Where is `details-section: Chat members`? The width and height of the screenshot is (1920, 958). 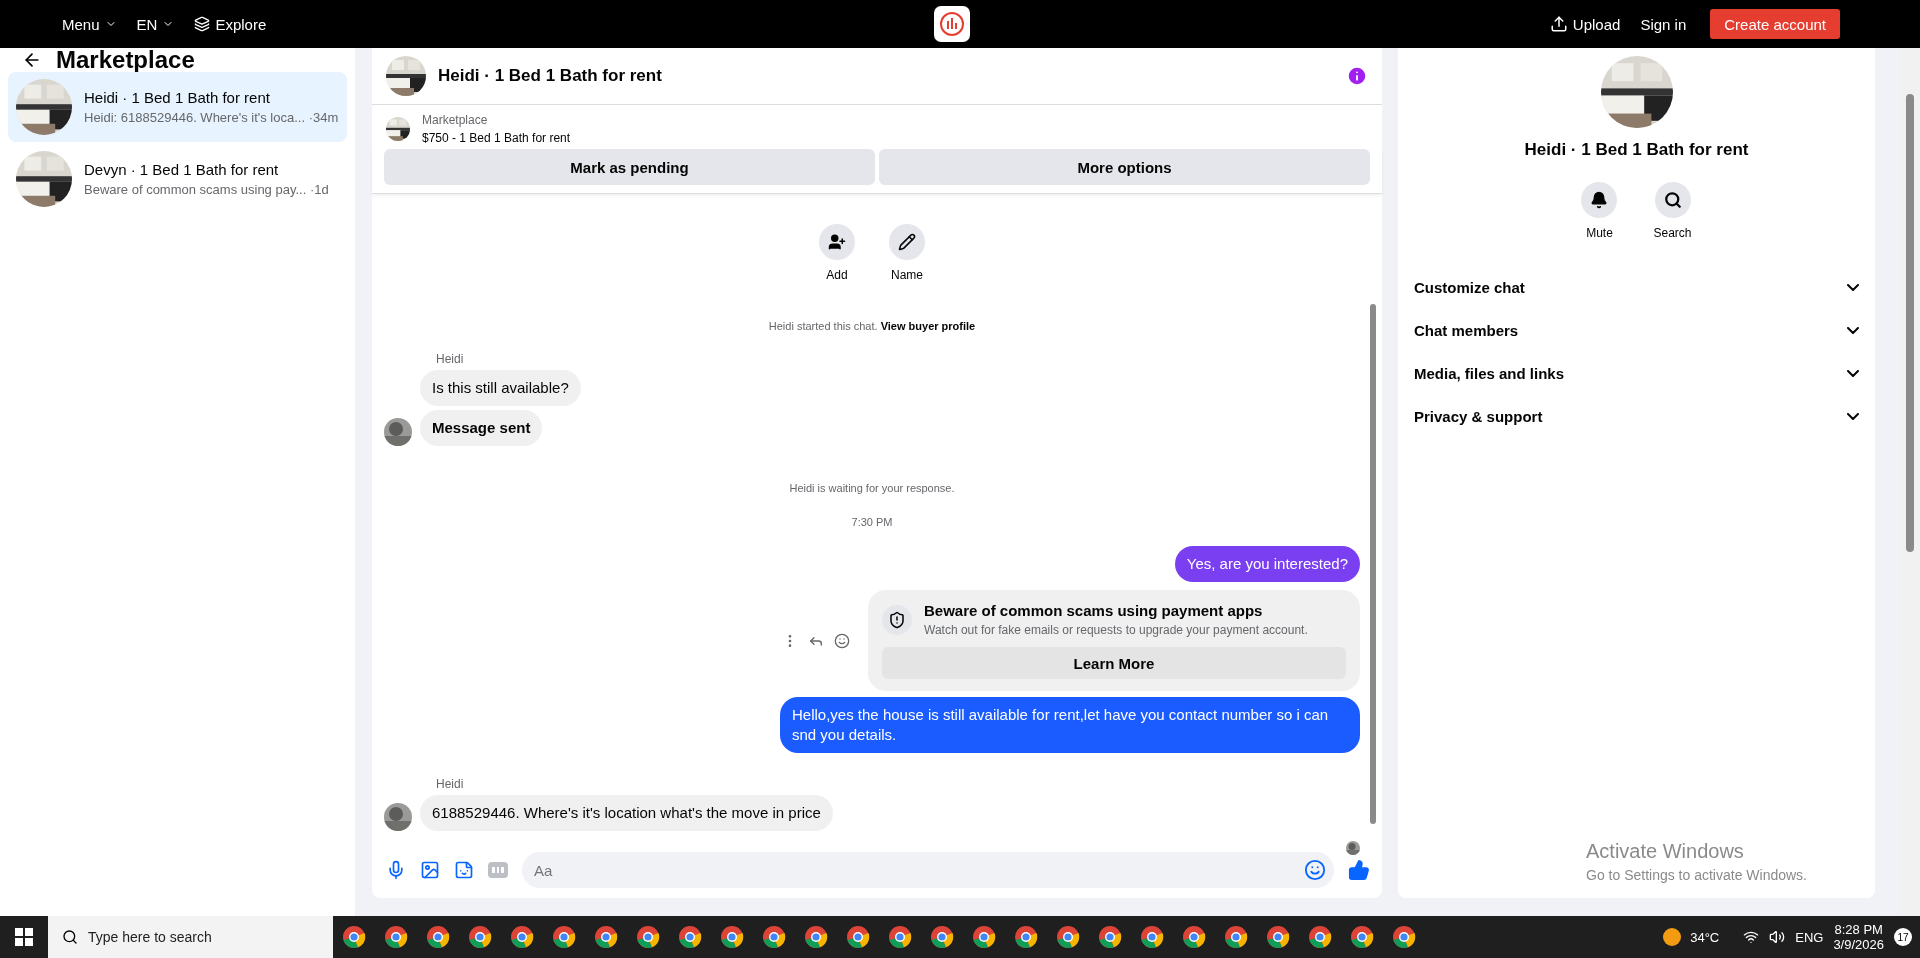 details-section: Chat members is located at coordinates (1636, 330).